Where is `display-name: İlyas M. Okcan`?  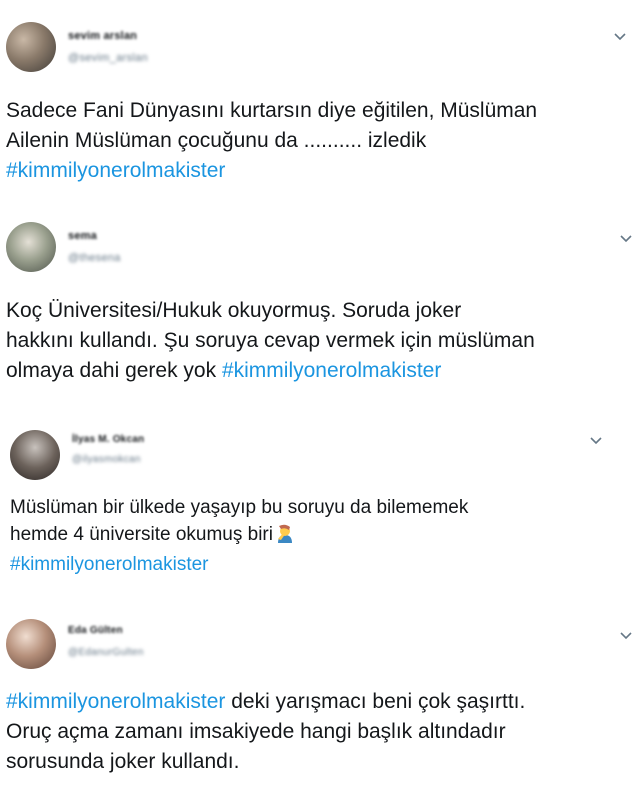
display-name: İlyas M. Okcan is located at coordinates (108, 439).